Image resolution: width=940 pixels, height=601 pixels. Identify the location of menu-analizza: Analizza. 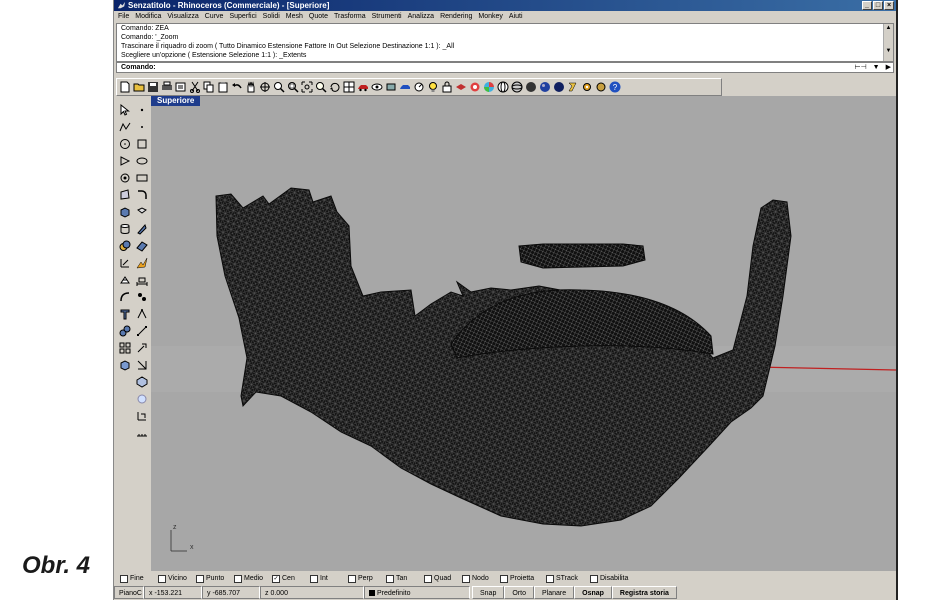
(421, 16).